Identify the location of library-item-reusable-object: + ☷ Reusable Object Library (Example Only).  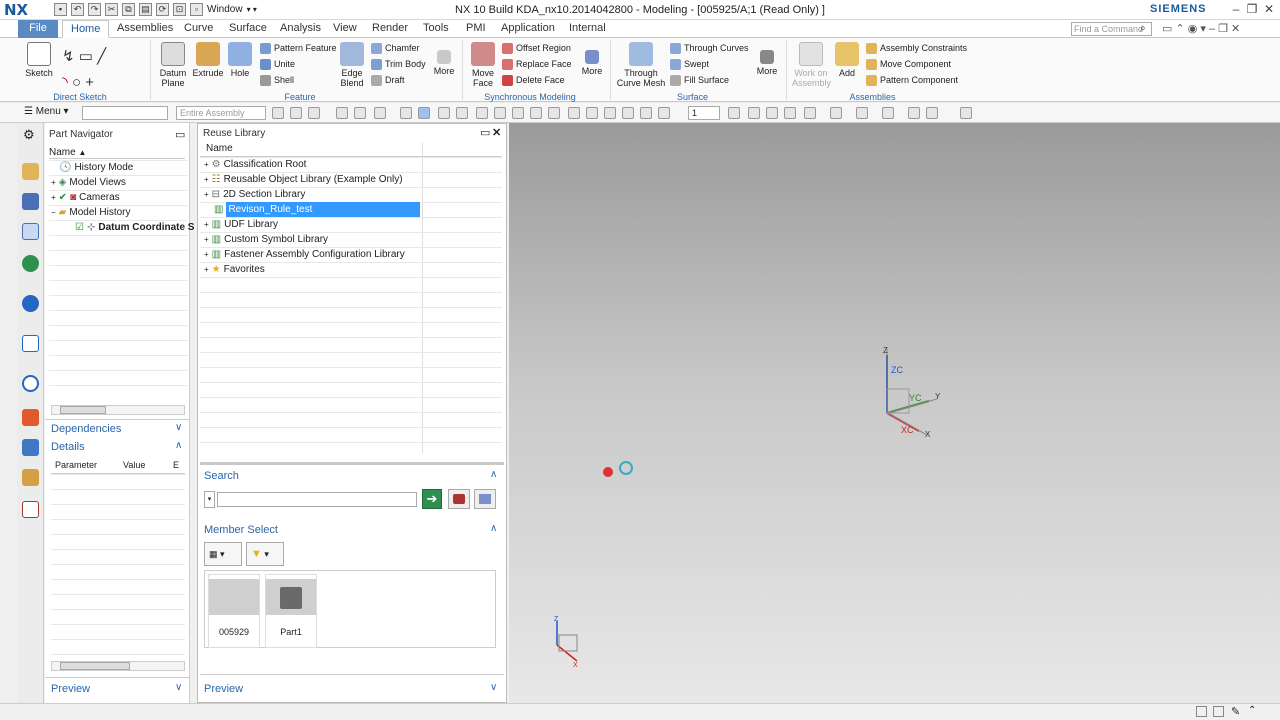
(351, 179).